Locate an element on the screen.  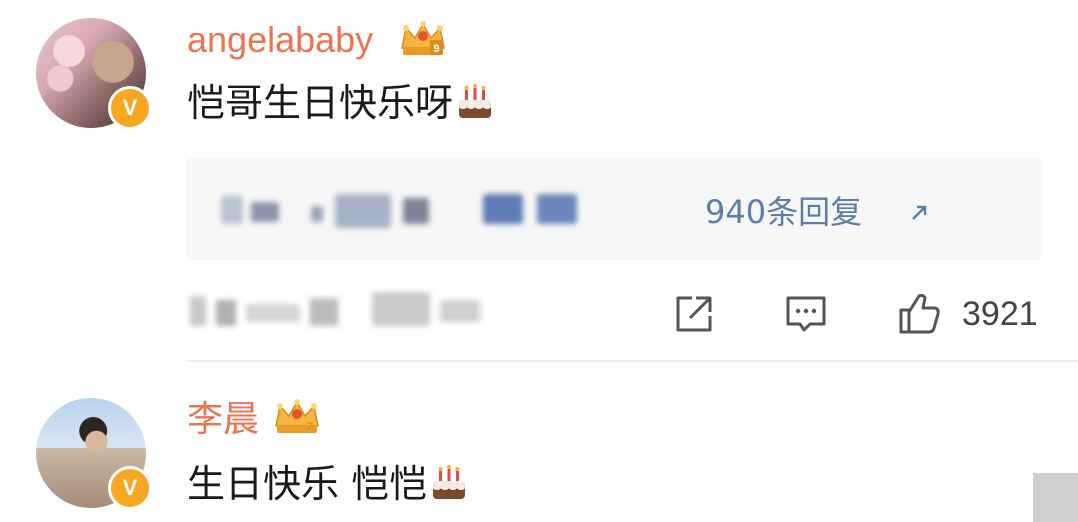
comment-text-content: 生日快乐 恺恺 is located at coordinates (307, 484).